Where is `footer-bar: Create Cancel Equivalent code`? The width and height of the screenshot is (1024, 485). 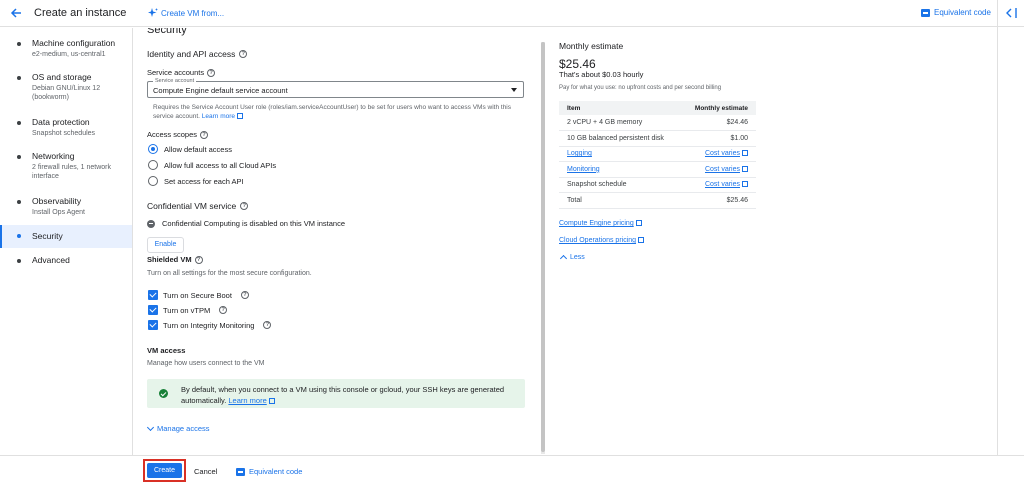
footer-bar: Create Cancel Equivalent code is located at coordinates (512, 470).